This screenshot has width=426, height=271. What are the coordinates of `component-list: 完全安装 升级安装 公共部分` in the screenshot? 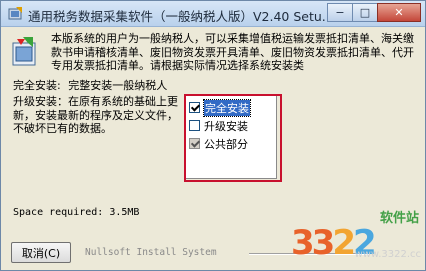 It's located at (233, 138).